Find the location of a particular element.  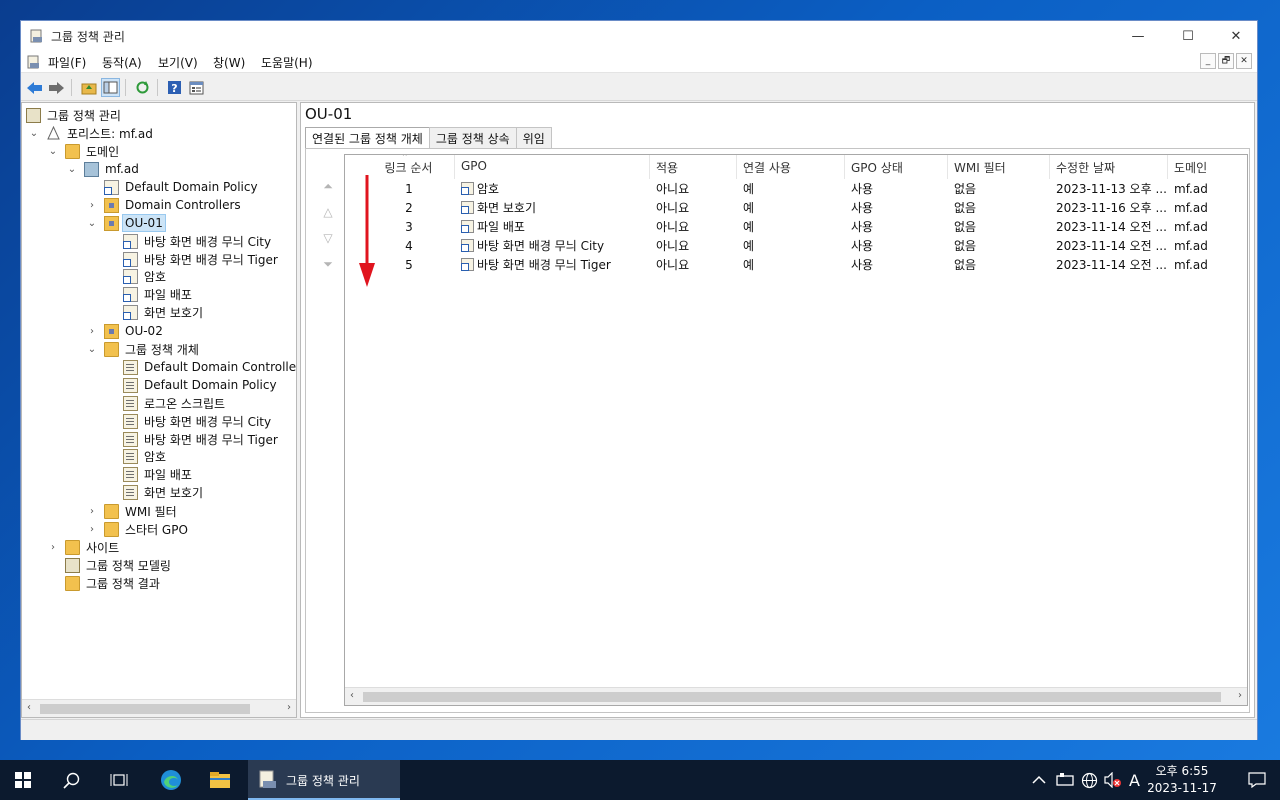

tree-default-domain-policy: Default Domain Policy is located at coordinates (182, 187).